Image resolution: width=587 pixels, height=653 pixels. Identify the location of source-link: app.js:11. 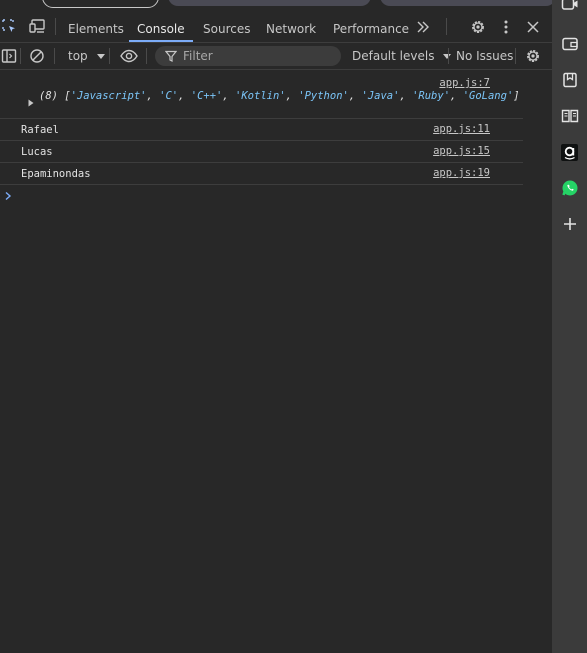
(461, 129).